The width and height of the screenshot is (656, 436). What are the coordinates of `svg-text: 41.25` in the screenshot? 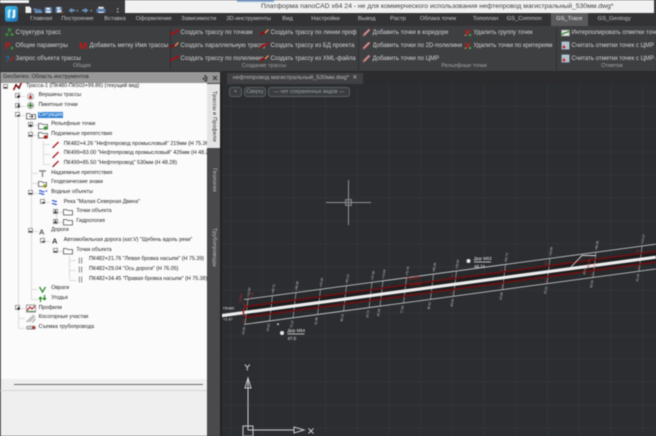 It's located at (637, 277).